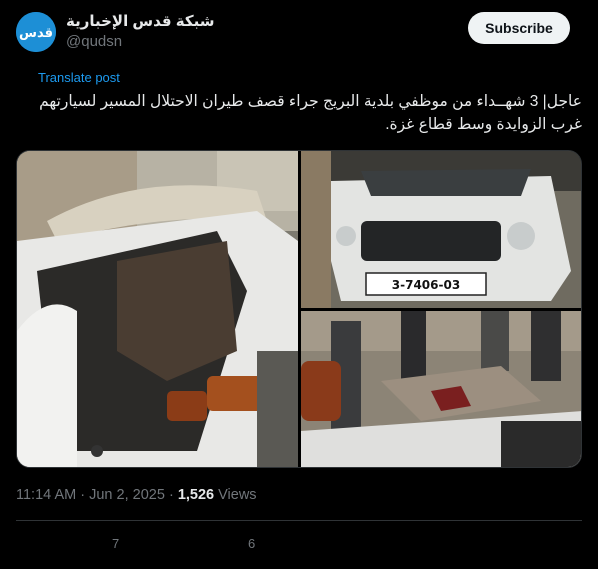 The width and height of the screenshot is (598, 569). What do you see at coordinates (46, 495) in the screenshot?
I see `post-time: 11:14 AM` at bounding box center [46, 495].